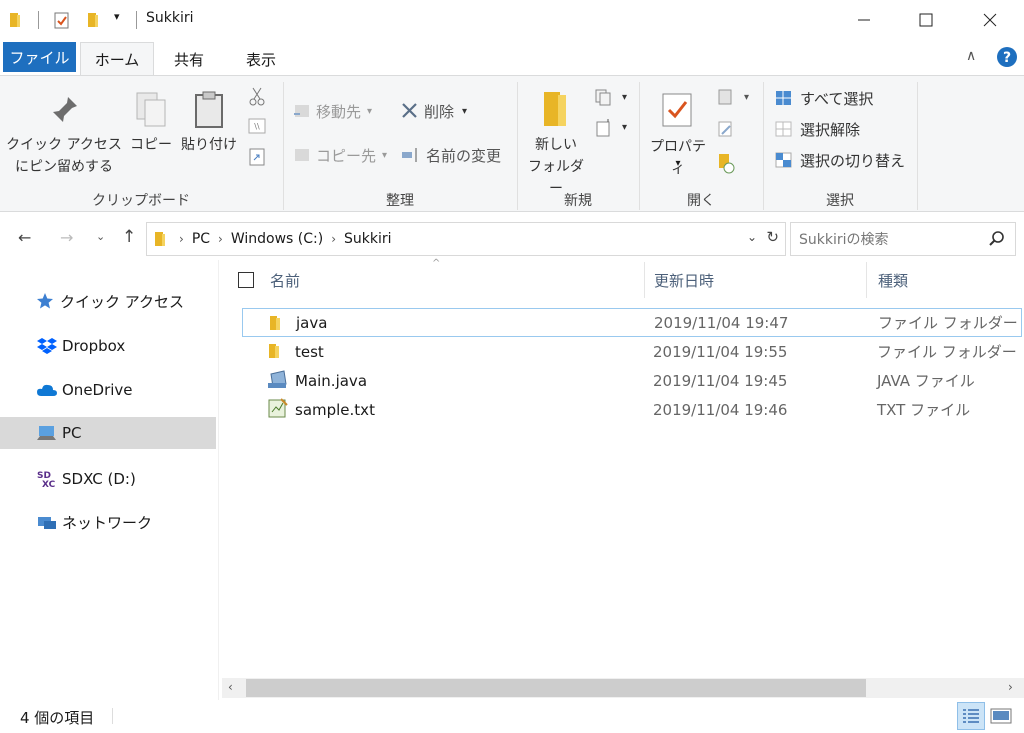 The height and width of the screenshot is (733, 1024). What do you see at coordinates (209, 109) in the screenshot?
I see `paste-icon` at bounding box center [209, 109].